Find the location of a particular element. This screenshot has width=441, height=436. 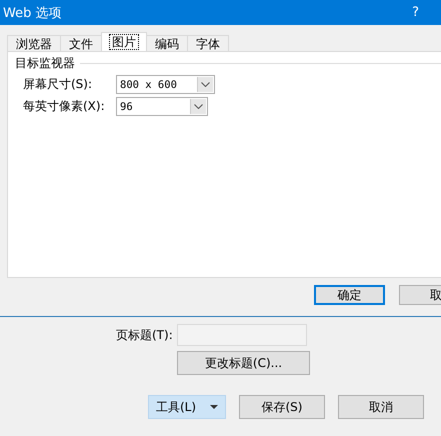

field-label: 页标题(T): is located at coordinates (145, 335).